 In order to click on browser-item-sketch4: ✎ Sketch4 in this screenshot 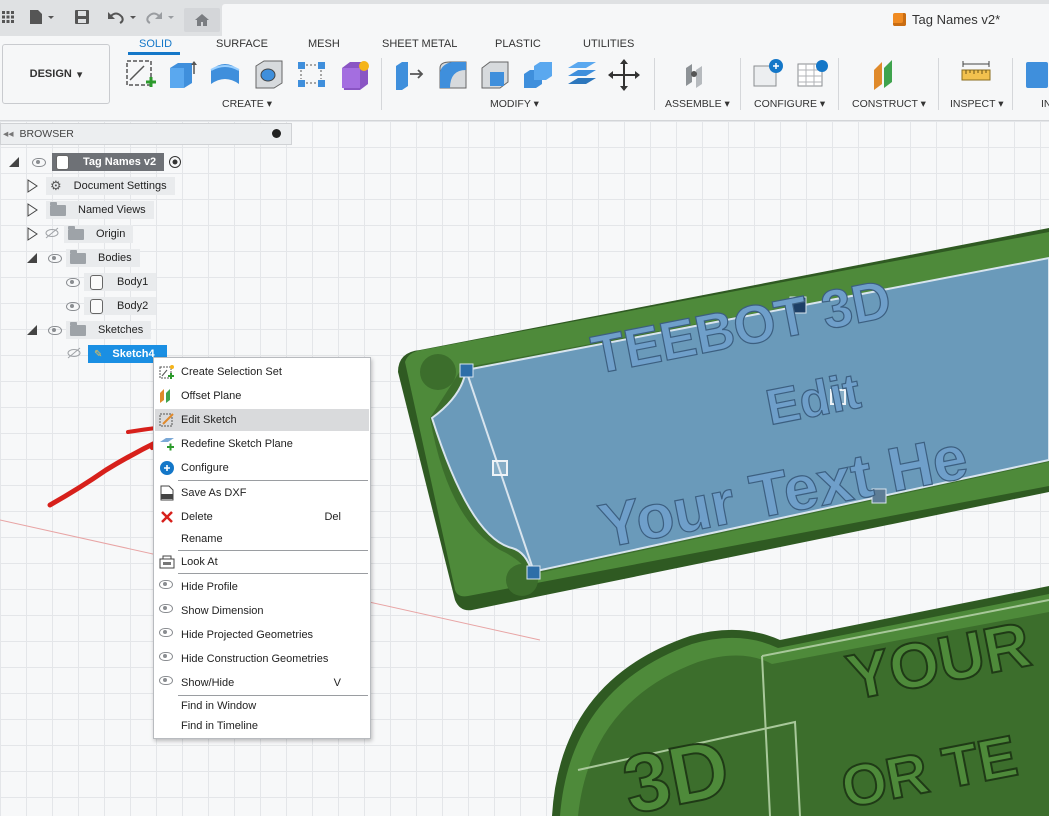, I will do `click(116, 354)`.